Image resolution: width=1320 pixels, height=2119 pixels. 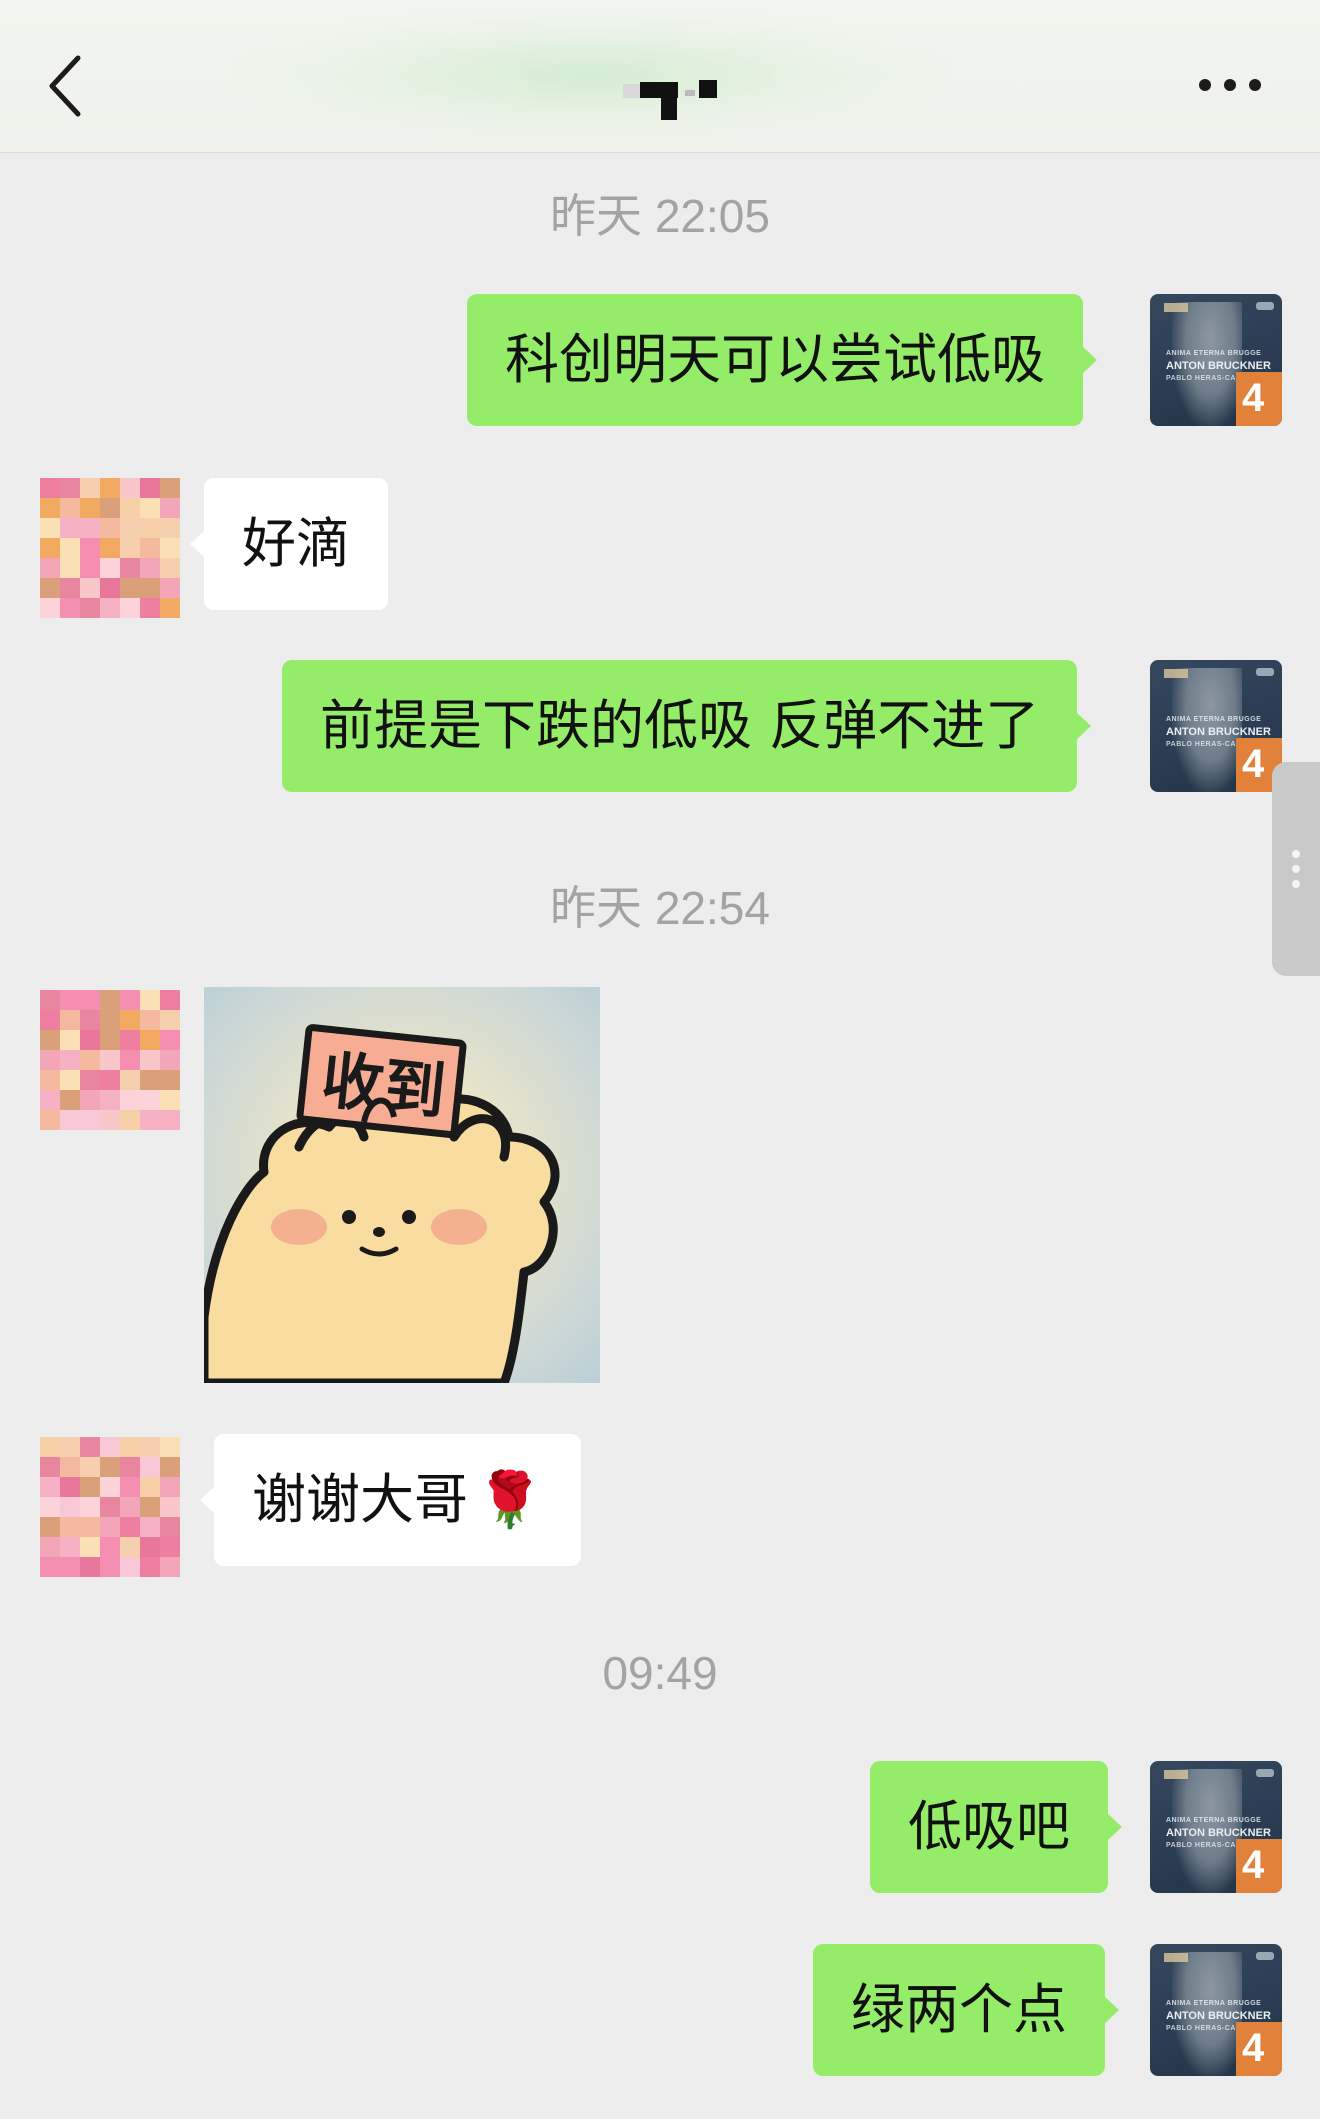 What do you see at coordinates (1205, 85) in the screenshot?
I see `more-horizontal-icon` at bounding box center [1205, 85].